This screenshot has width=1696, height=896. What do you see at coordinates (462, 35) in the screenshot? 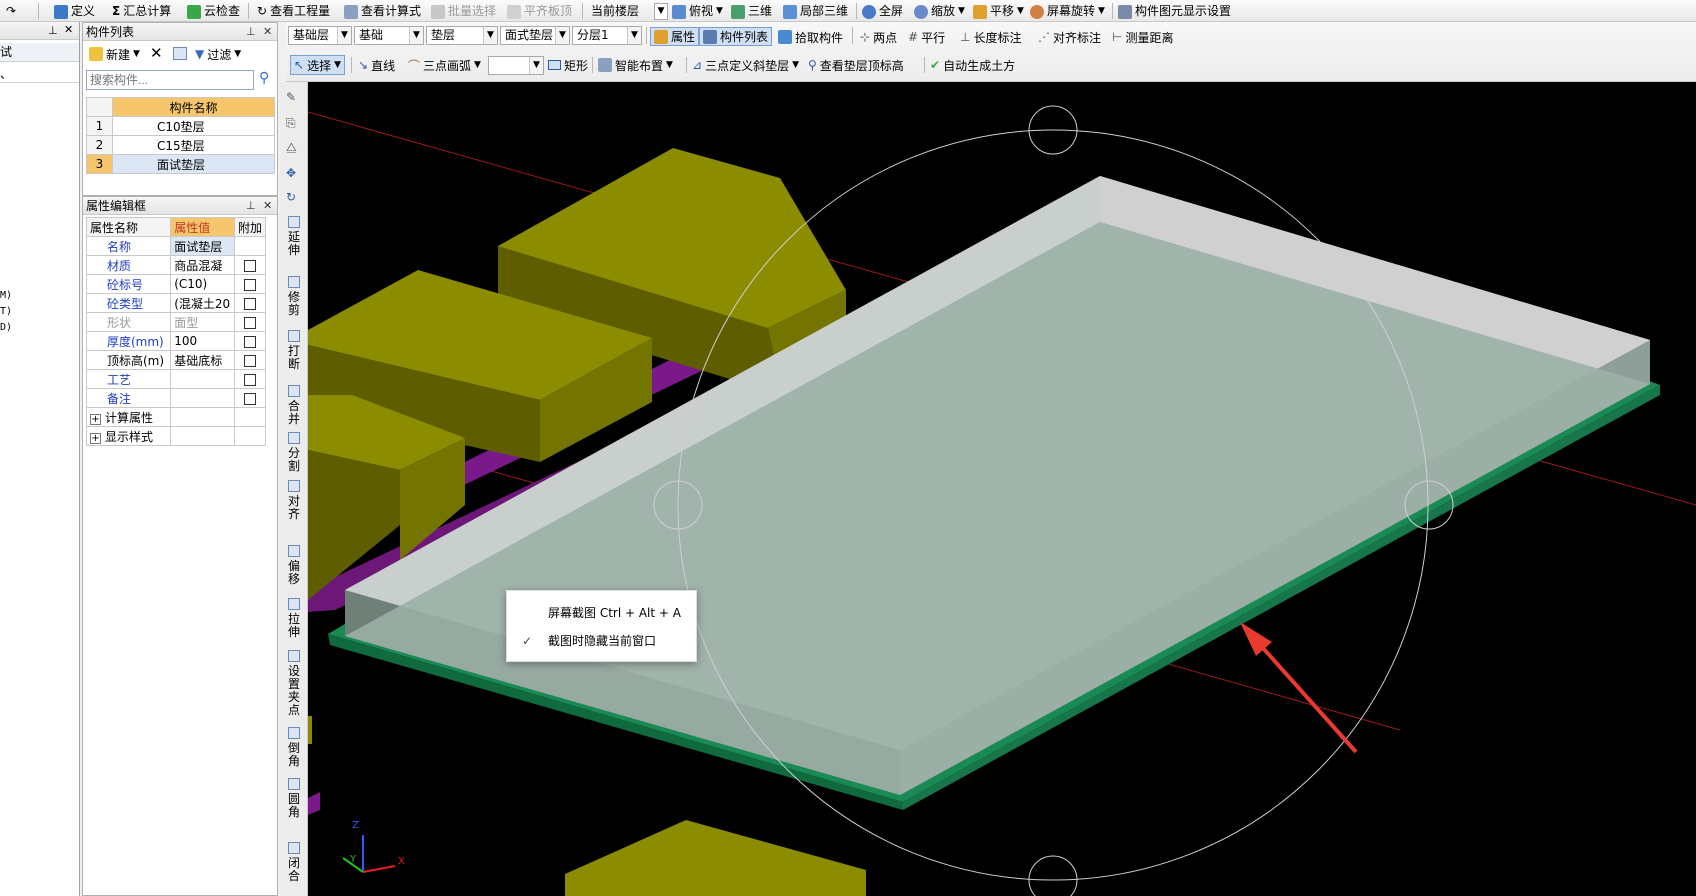
I see `type-select: 垫层 ▼` at bounding box center [462, 35].